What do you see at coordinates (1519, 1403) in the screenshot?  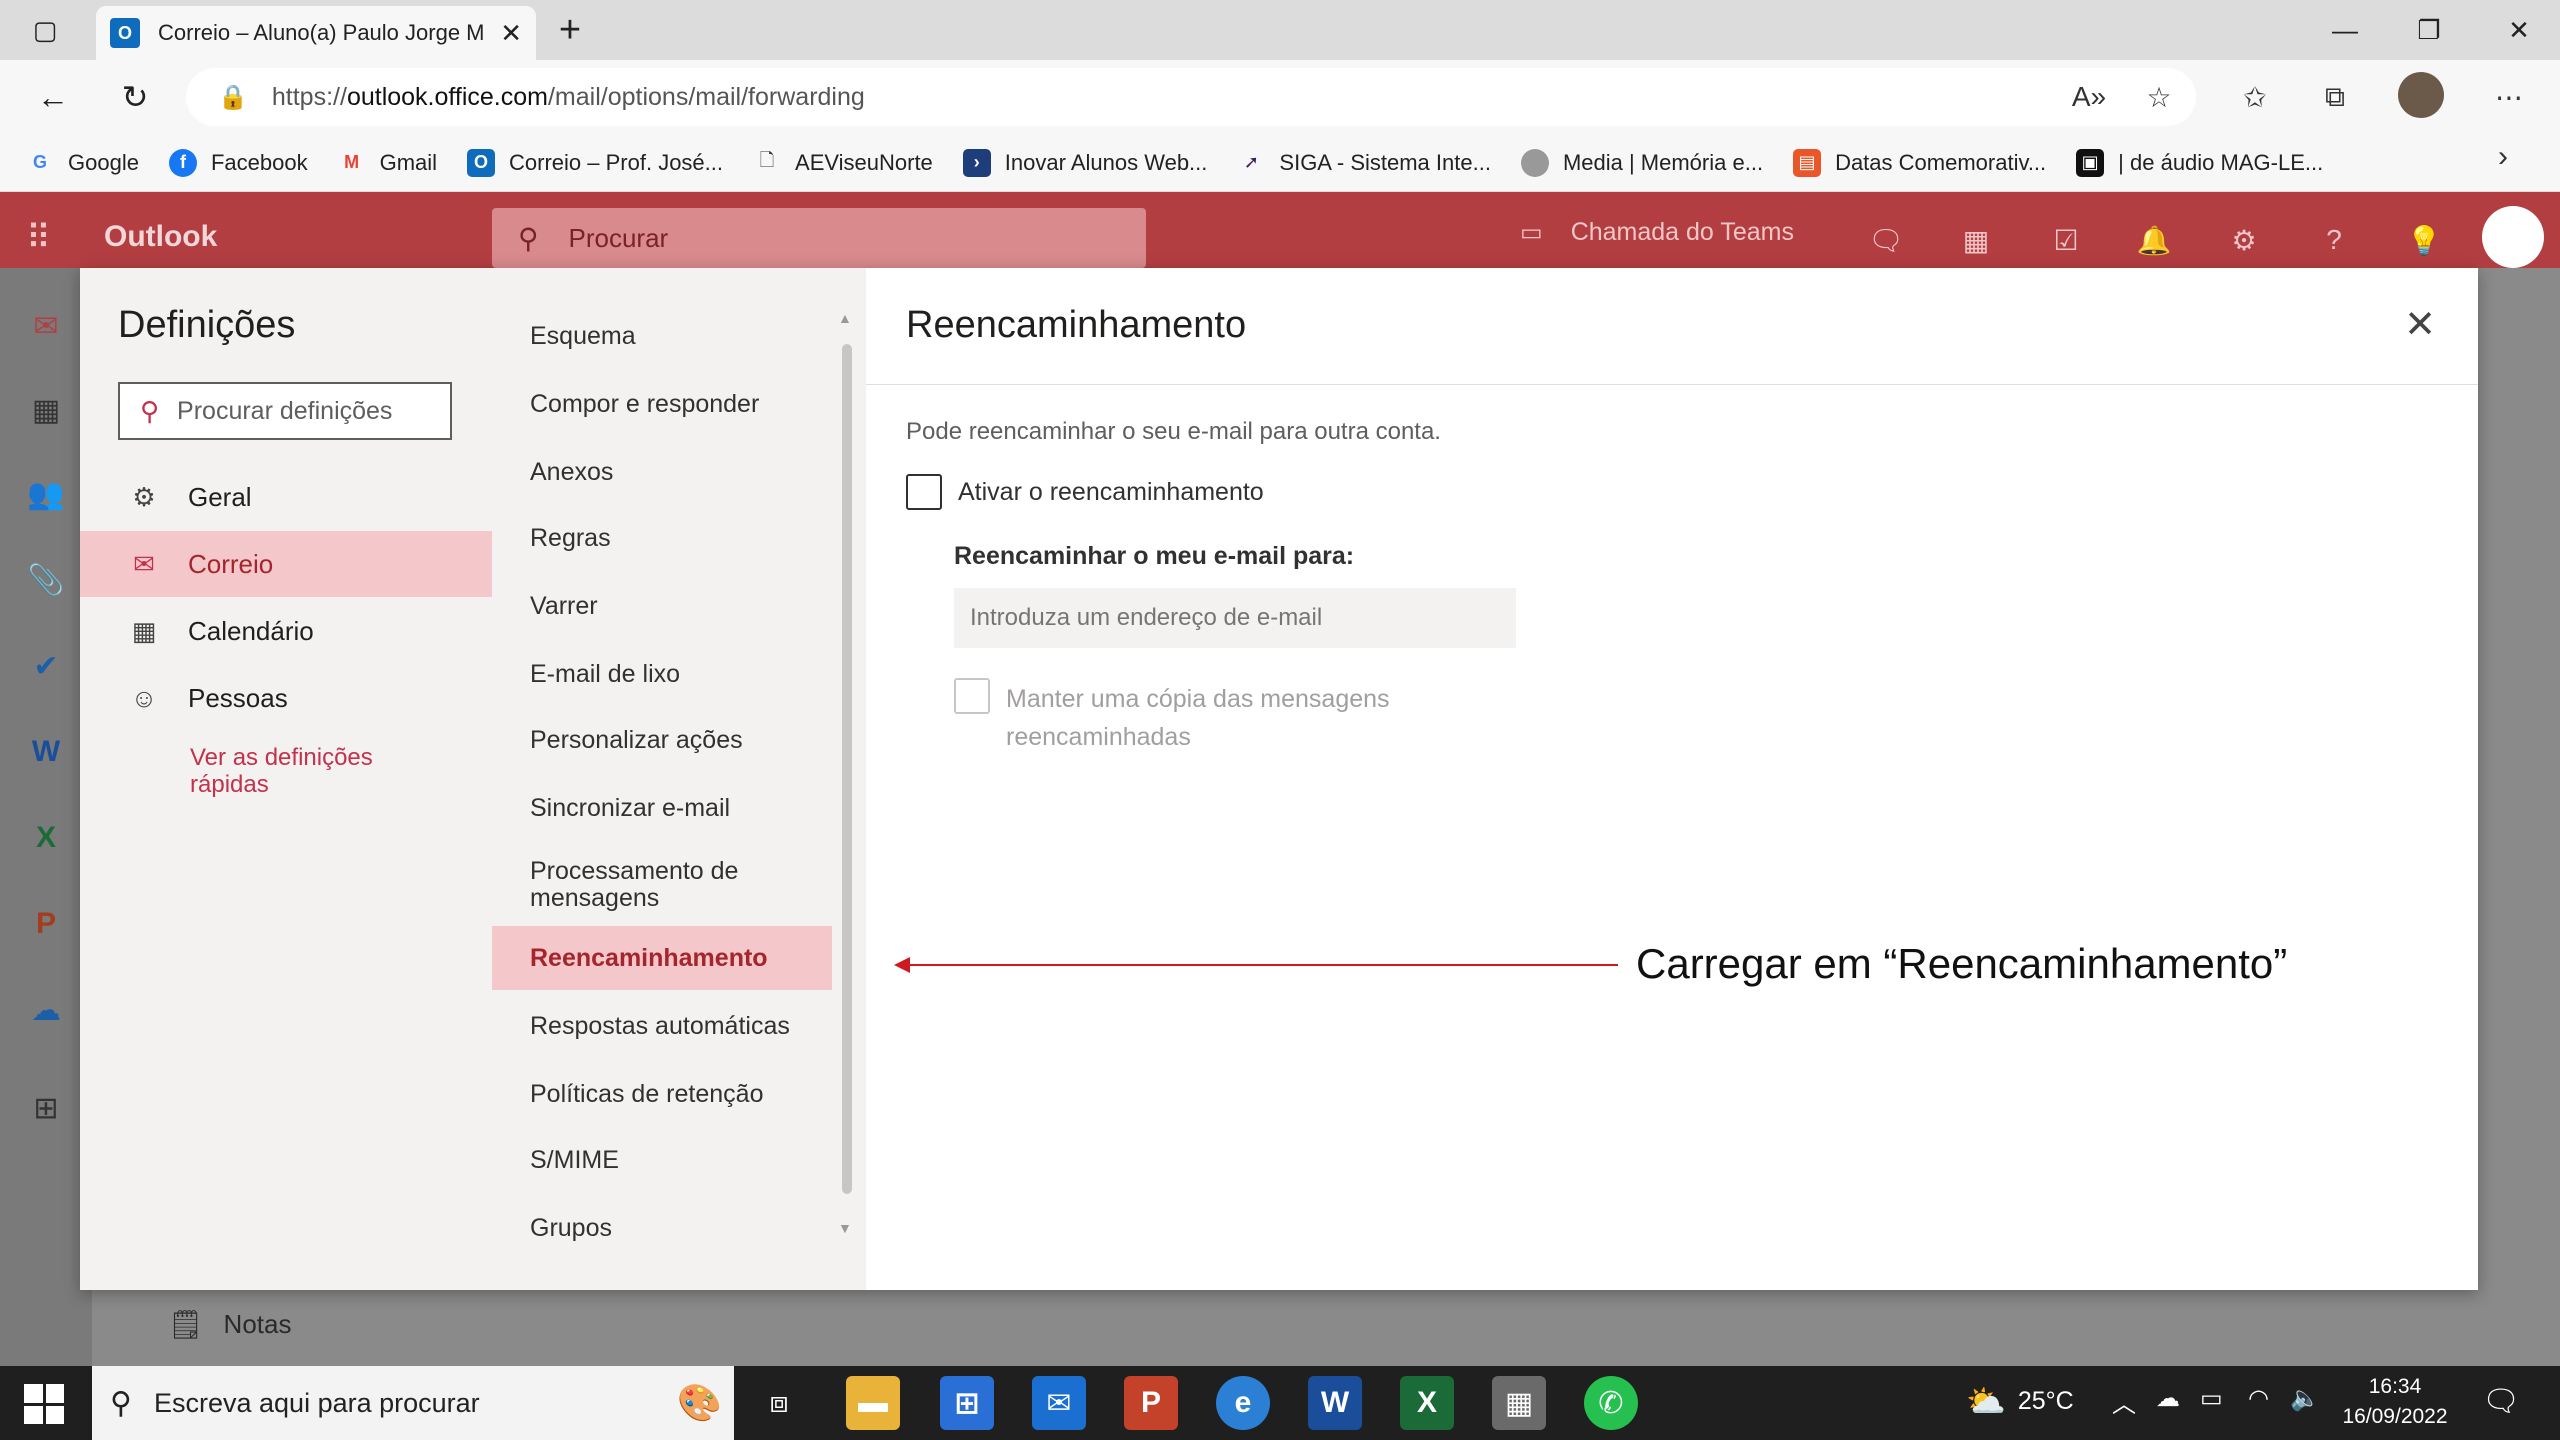 I see `calculator-icon: ▦` at bounding box center [1519, 1403].